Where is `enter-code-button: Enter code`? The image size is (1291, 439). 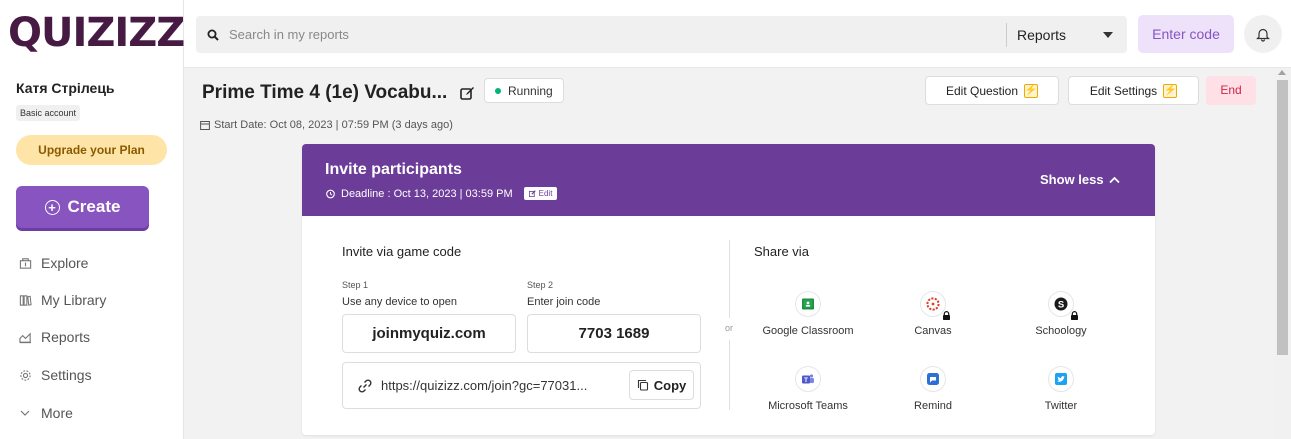
enter-code-button: Enter code is located at coordinates (1186, 34).